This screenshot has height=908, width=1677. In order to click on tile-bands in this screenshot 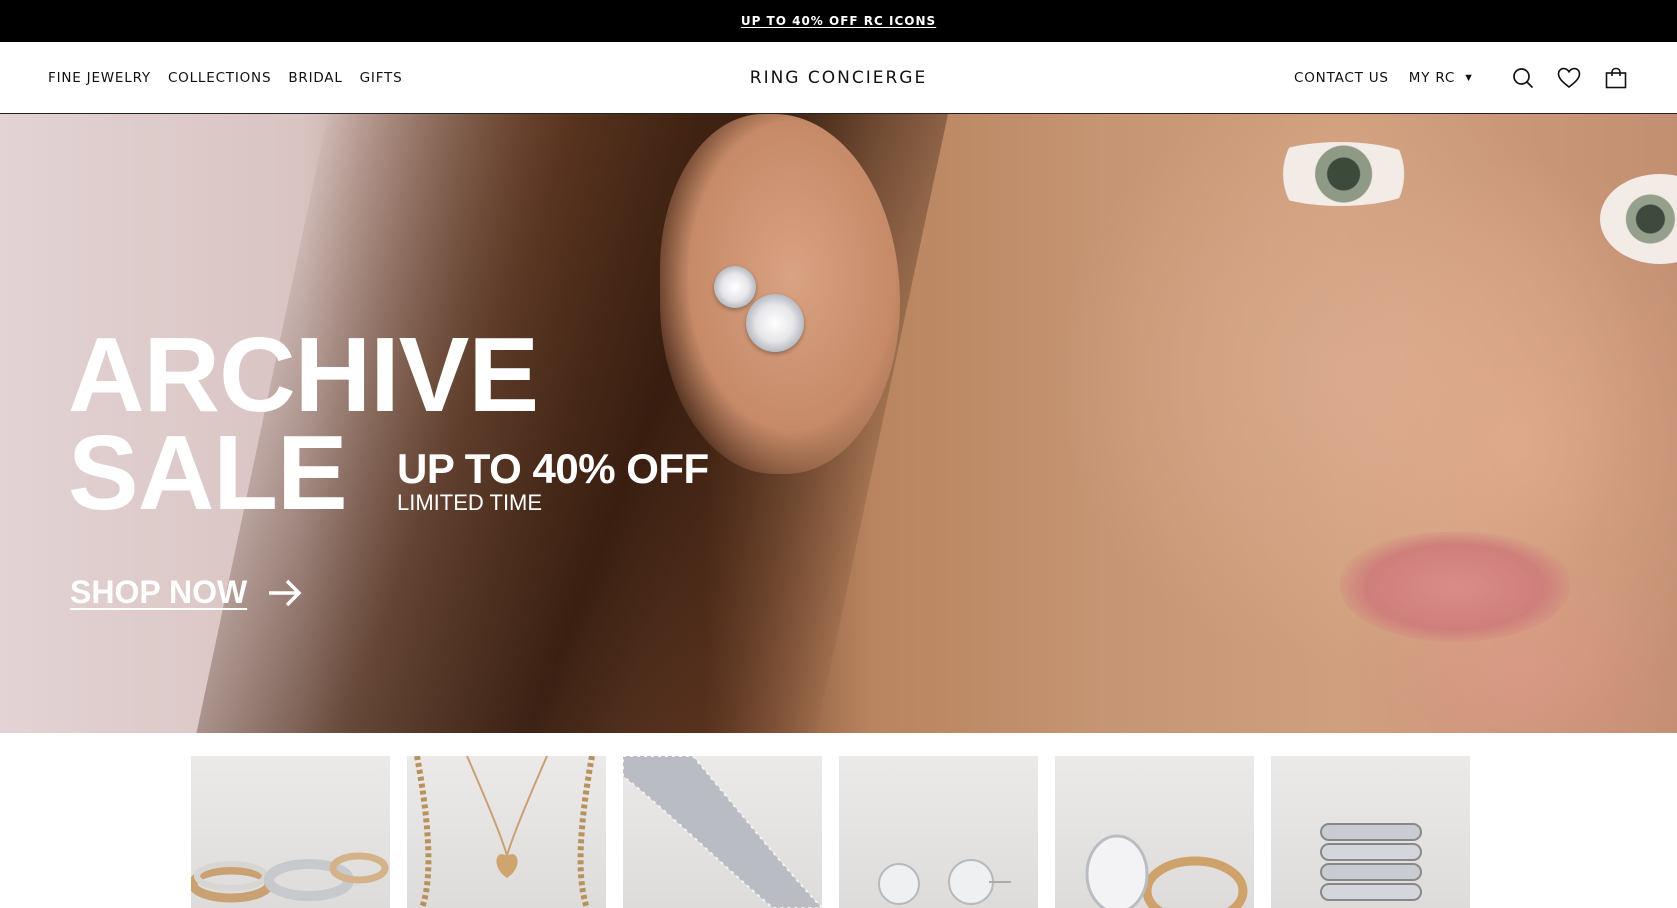, I will do `click(1370, 832)`.